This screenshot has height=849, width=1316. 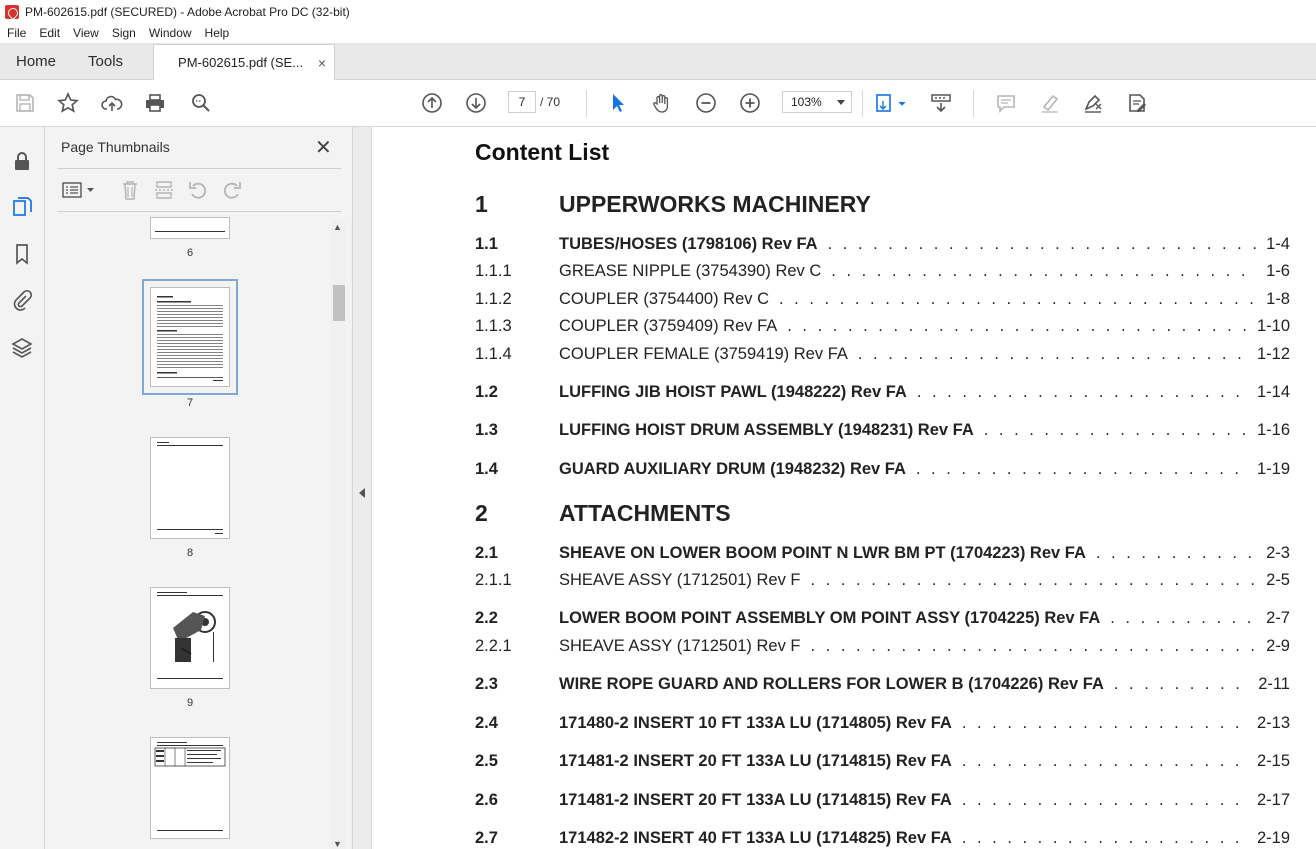 What do you see at coordinates (542, 152) in the screenshot?
I see `page-title: Content List` at bounding box center [542, 152].